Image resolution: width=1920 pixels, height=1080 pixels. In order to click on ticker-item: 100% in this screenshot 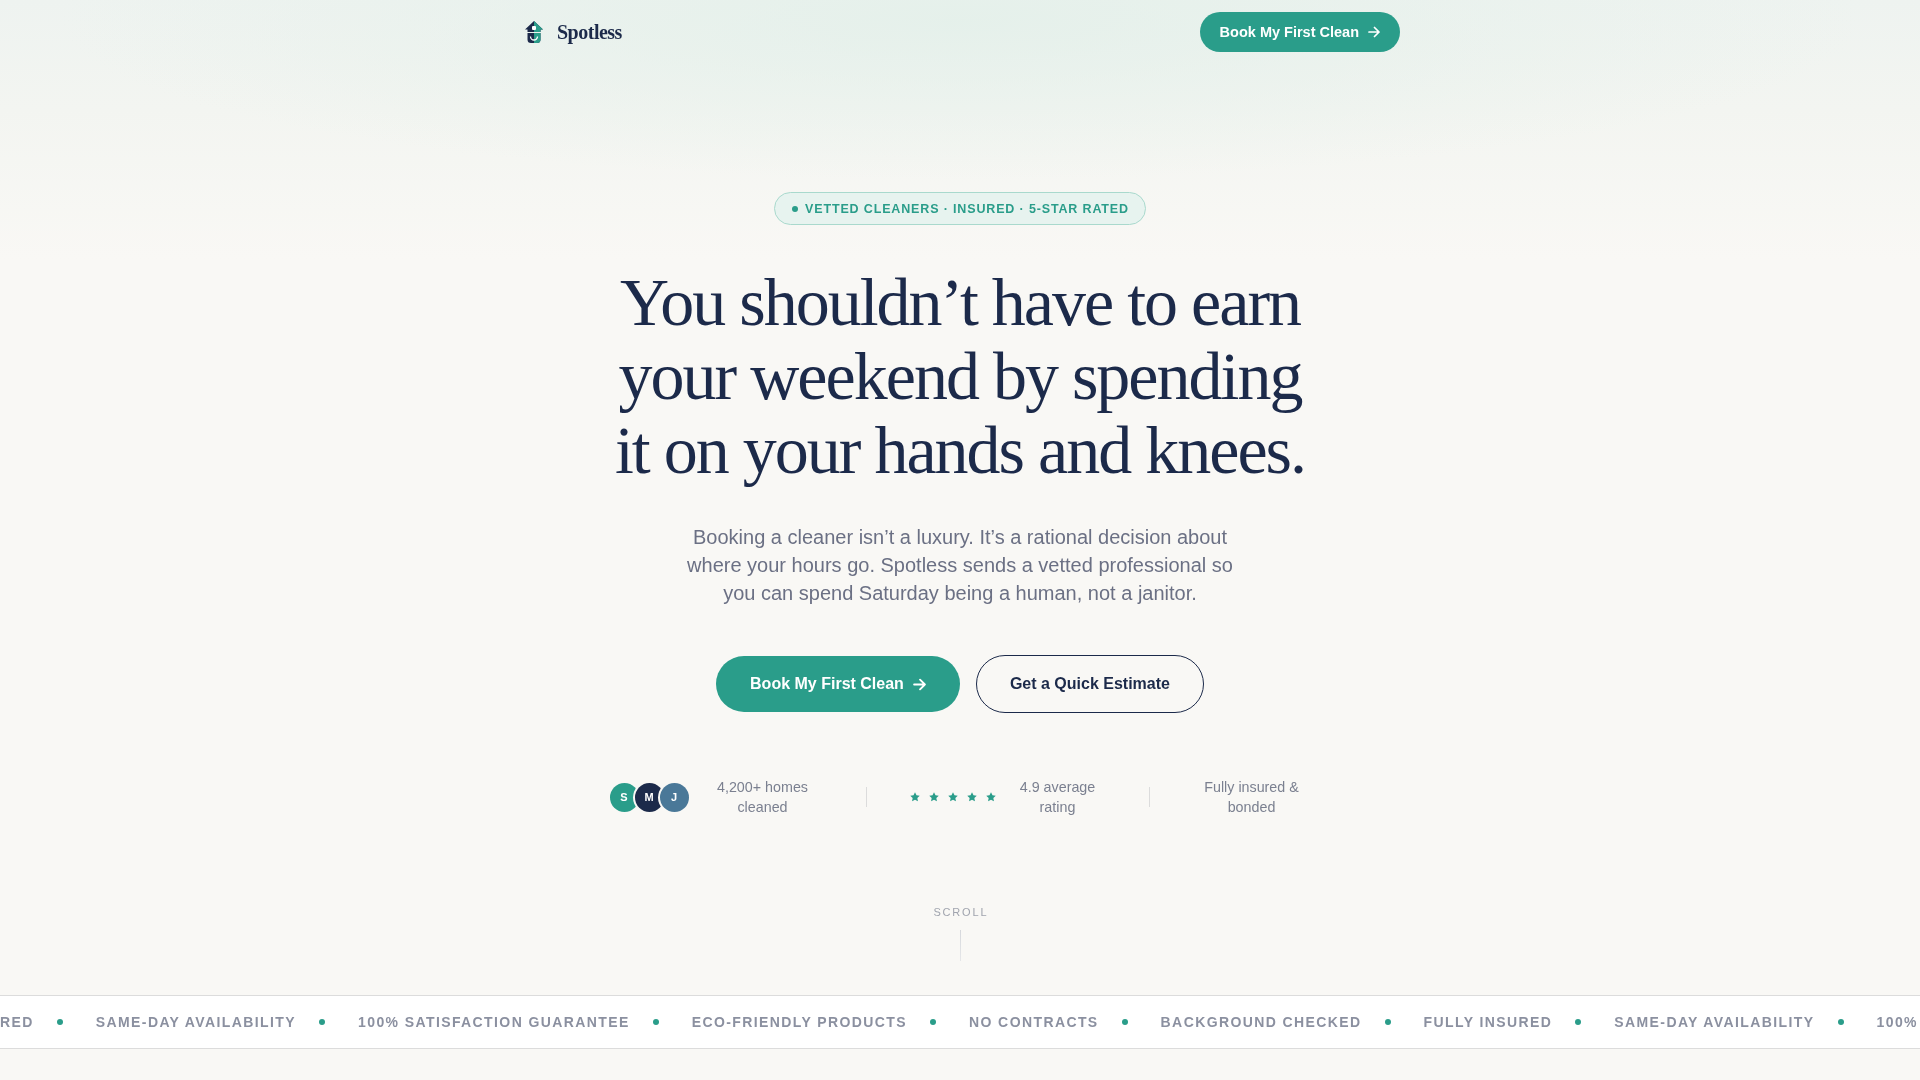, I will do `click(1897, 1022)`.